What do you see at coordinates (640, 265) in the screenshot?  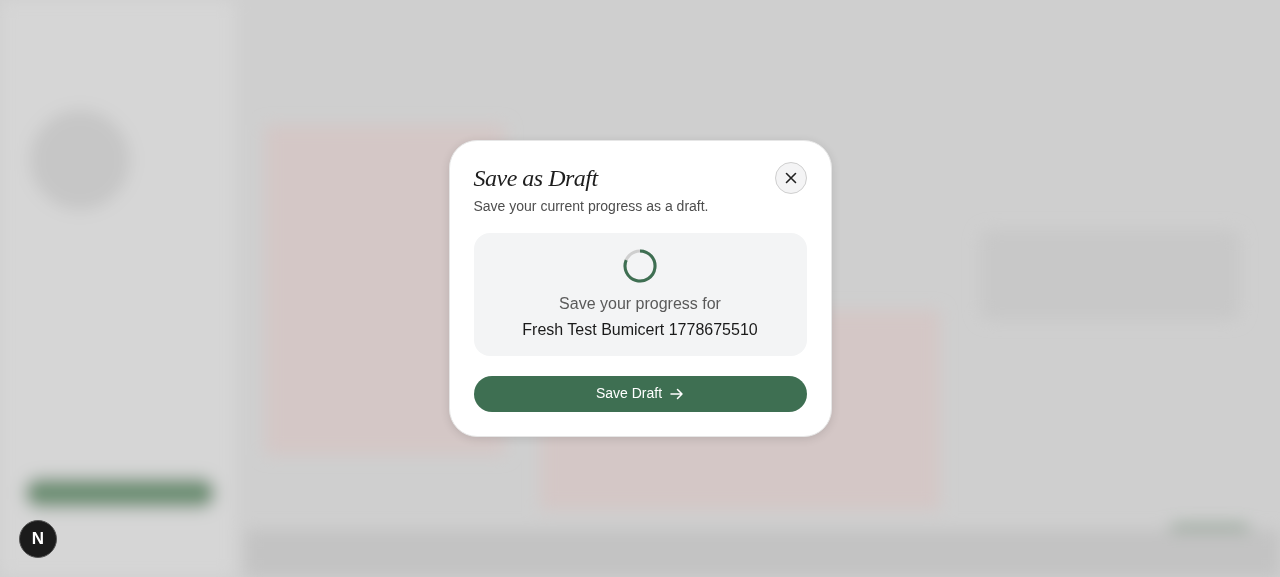 I see `spinner-icon` at bounding box center [640, 265].